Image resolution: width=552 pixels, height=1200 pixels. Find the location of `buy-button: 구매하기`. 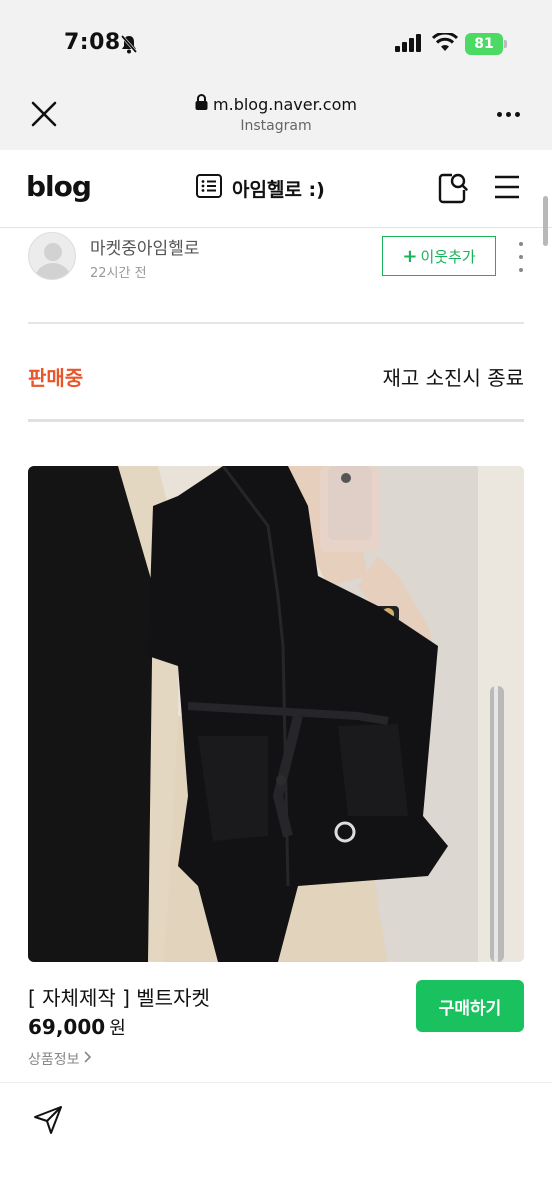

buy-button: 구매하기 is located at coordinates (470, 1006).